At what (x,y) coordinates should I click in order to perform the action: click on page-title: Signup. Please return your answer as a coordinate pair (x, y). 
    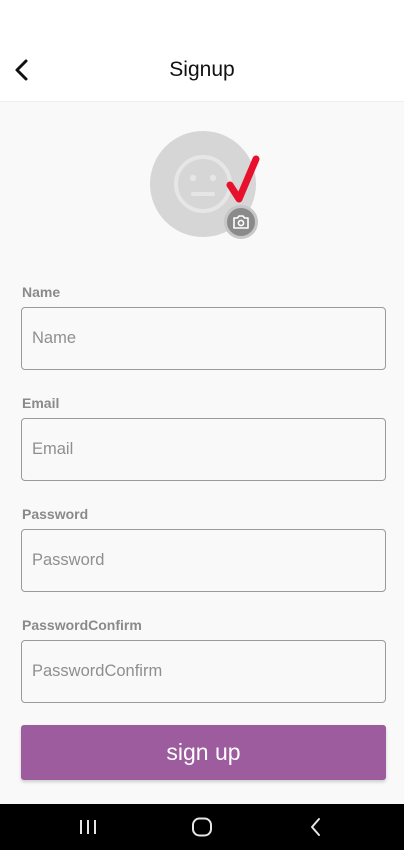
    Looking at the image, I should click on (202, 69).